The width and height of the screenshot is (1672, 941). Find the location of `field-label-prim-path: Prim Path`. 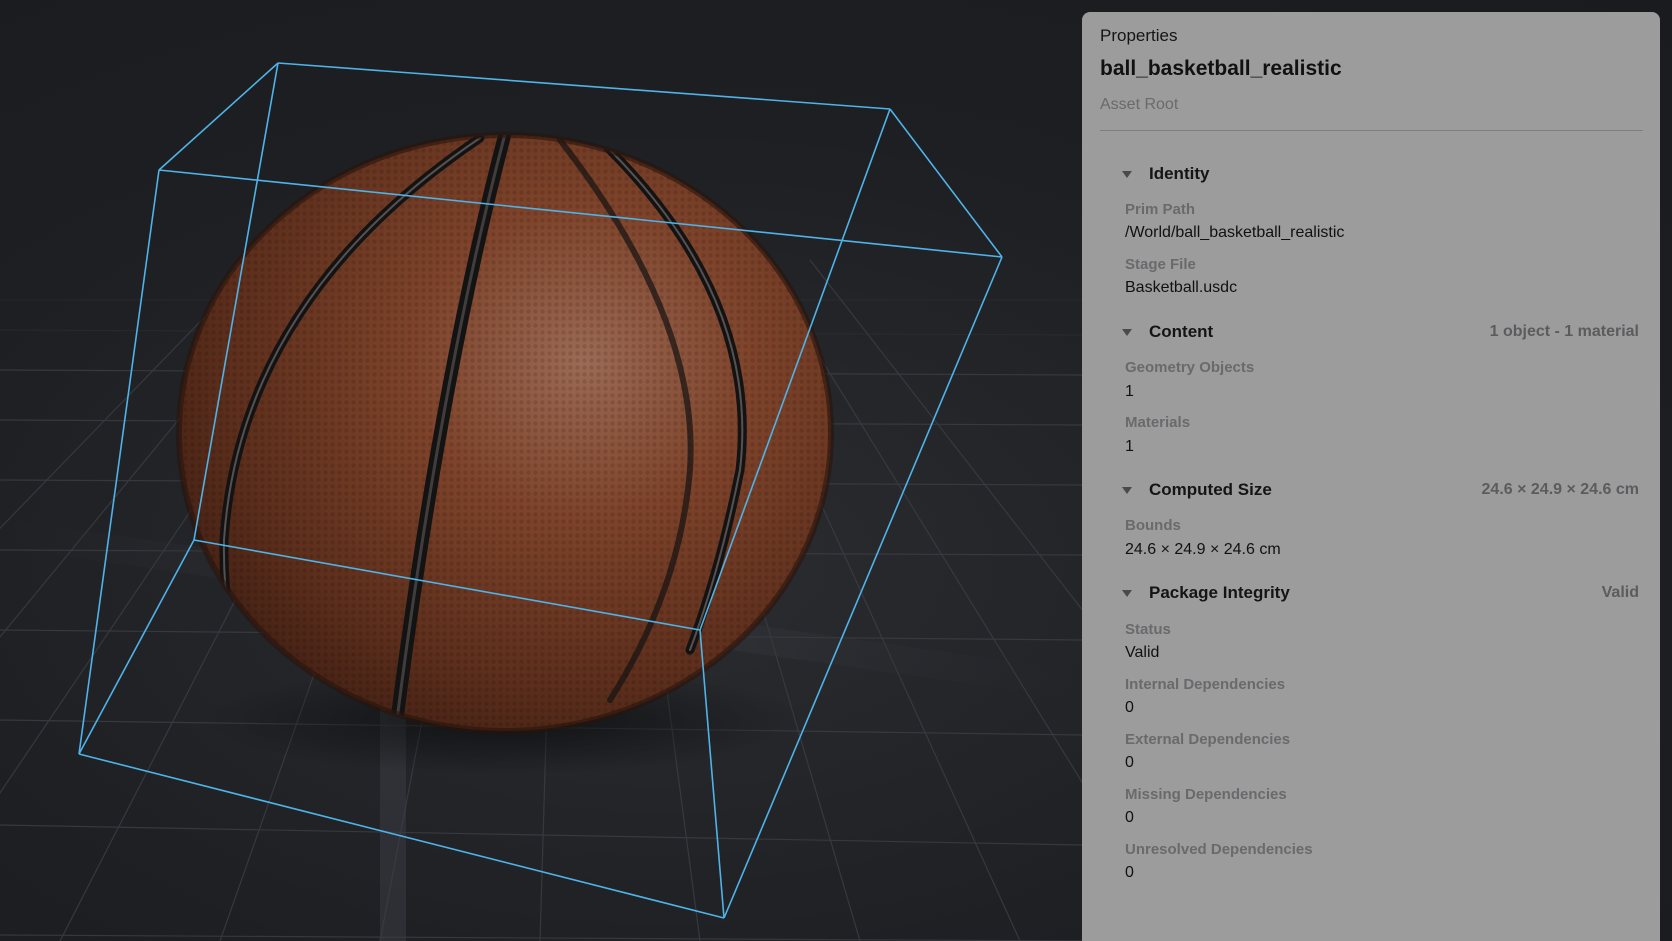

field-label-prim-path: Prim Path is located at coordinates (1160, 209).